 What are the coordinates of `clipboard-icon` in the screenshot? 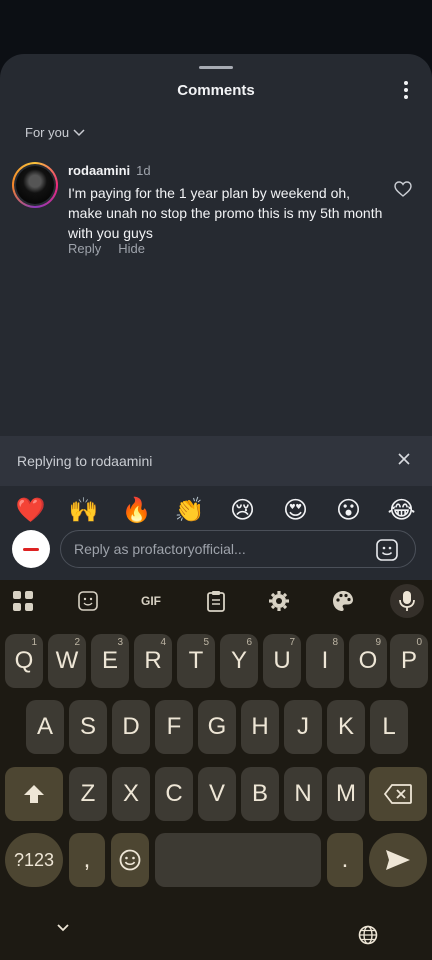 It's located at (216, 601).